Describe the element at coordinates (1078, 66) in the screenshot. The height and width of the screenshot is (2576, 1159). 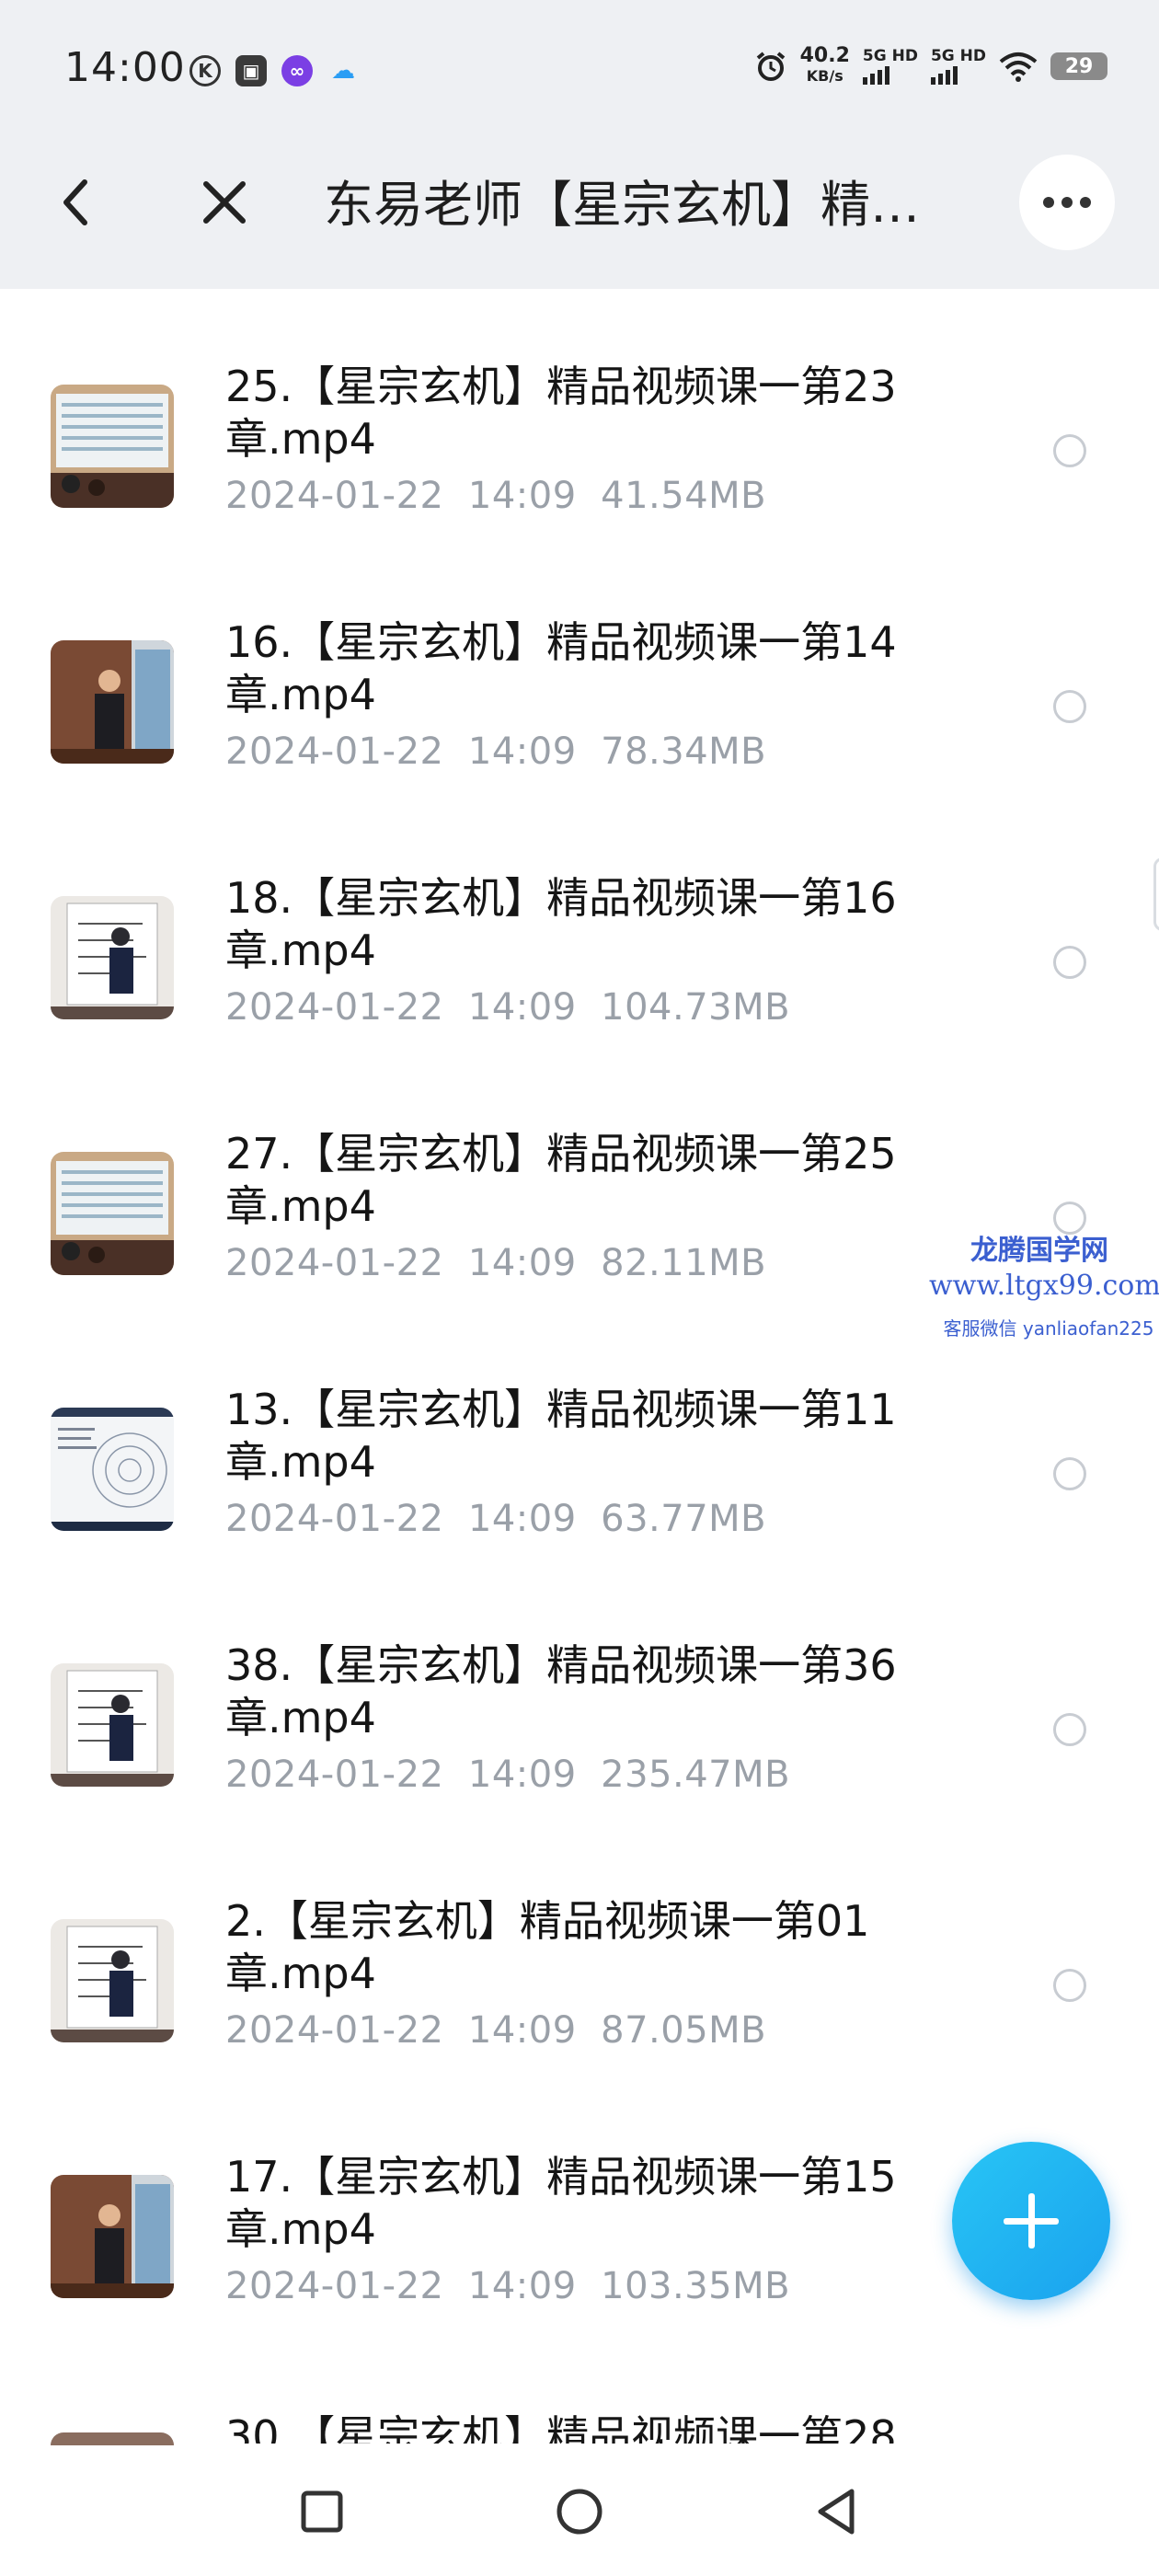
I see `battery-indicator: 29` at that location.